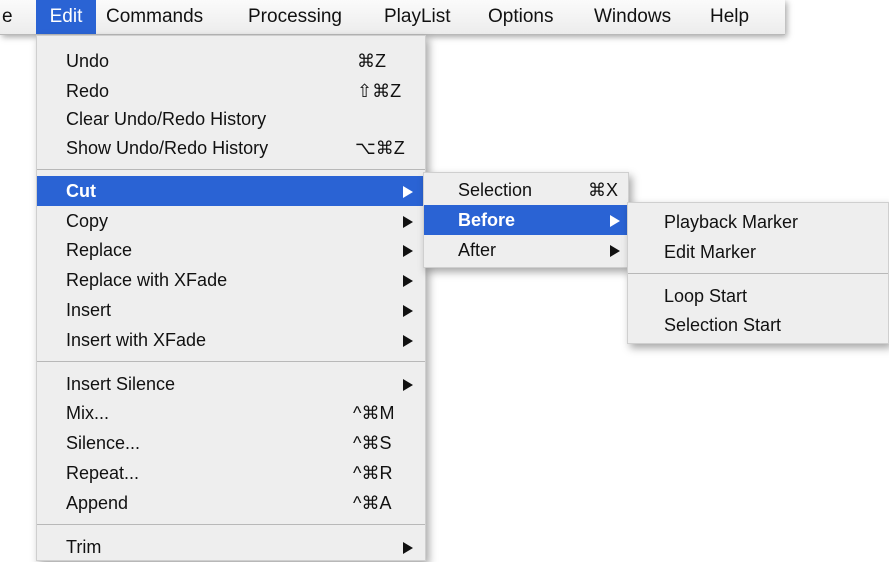 The image size is (889, 562). I want to click on menu-item-trim: Trim, so click(231, 547).